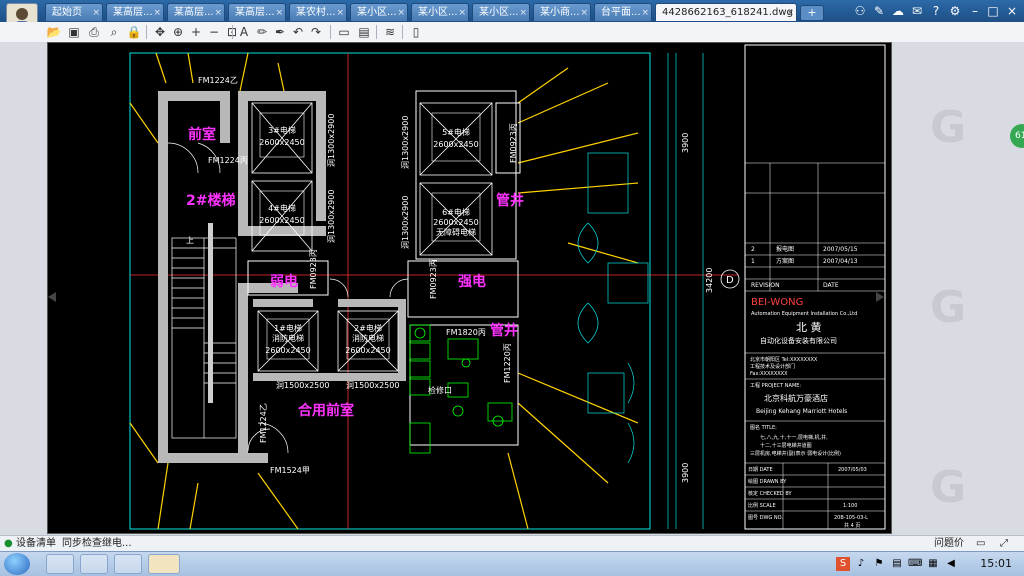  Describe the element at coordinates (762, 505) in the screenshot. I see `scale-label: 比例 SCALE` at that location.